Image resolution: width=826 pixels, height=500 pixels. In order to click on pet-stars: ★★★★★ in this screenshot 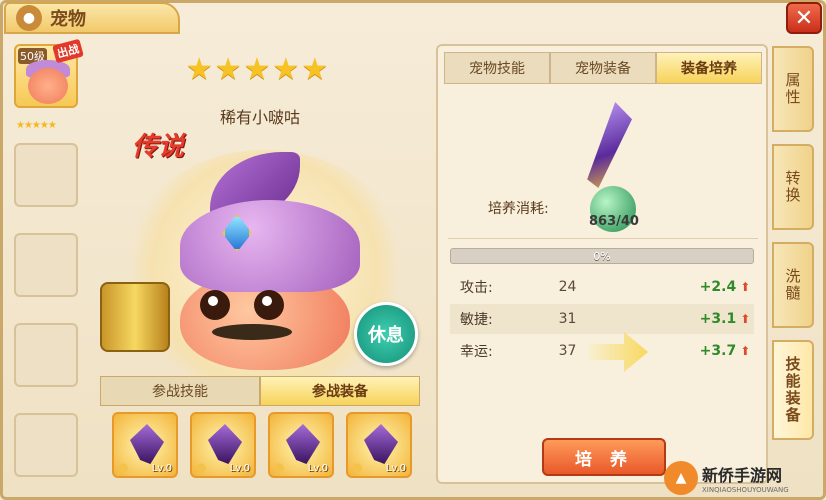, I will do `click(258, 69)`.